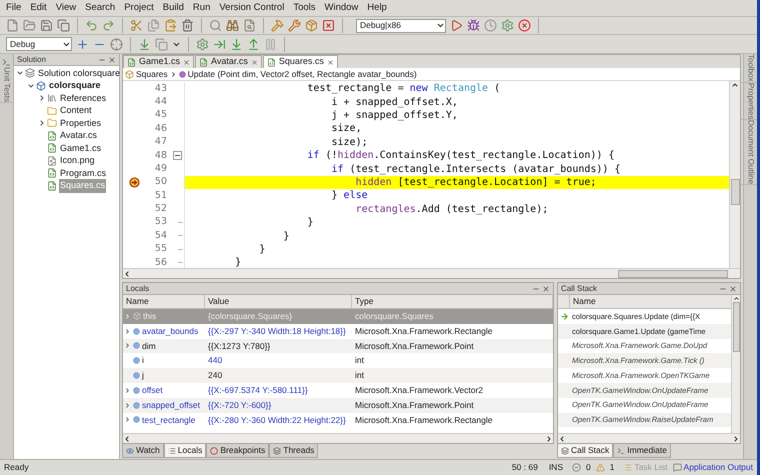 Image resolution: width=760 pixels, height=475 pixels. I want to click on column-header: Type, so click(452, 301).